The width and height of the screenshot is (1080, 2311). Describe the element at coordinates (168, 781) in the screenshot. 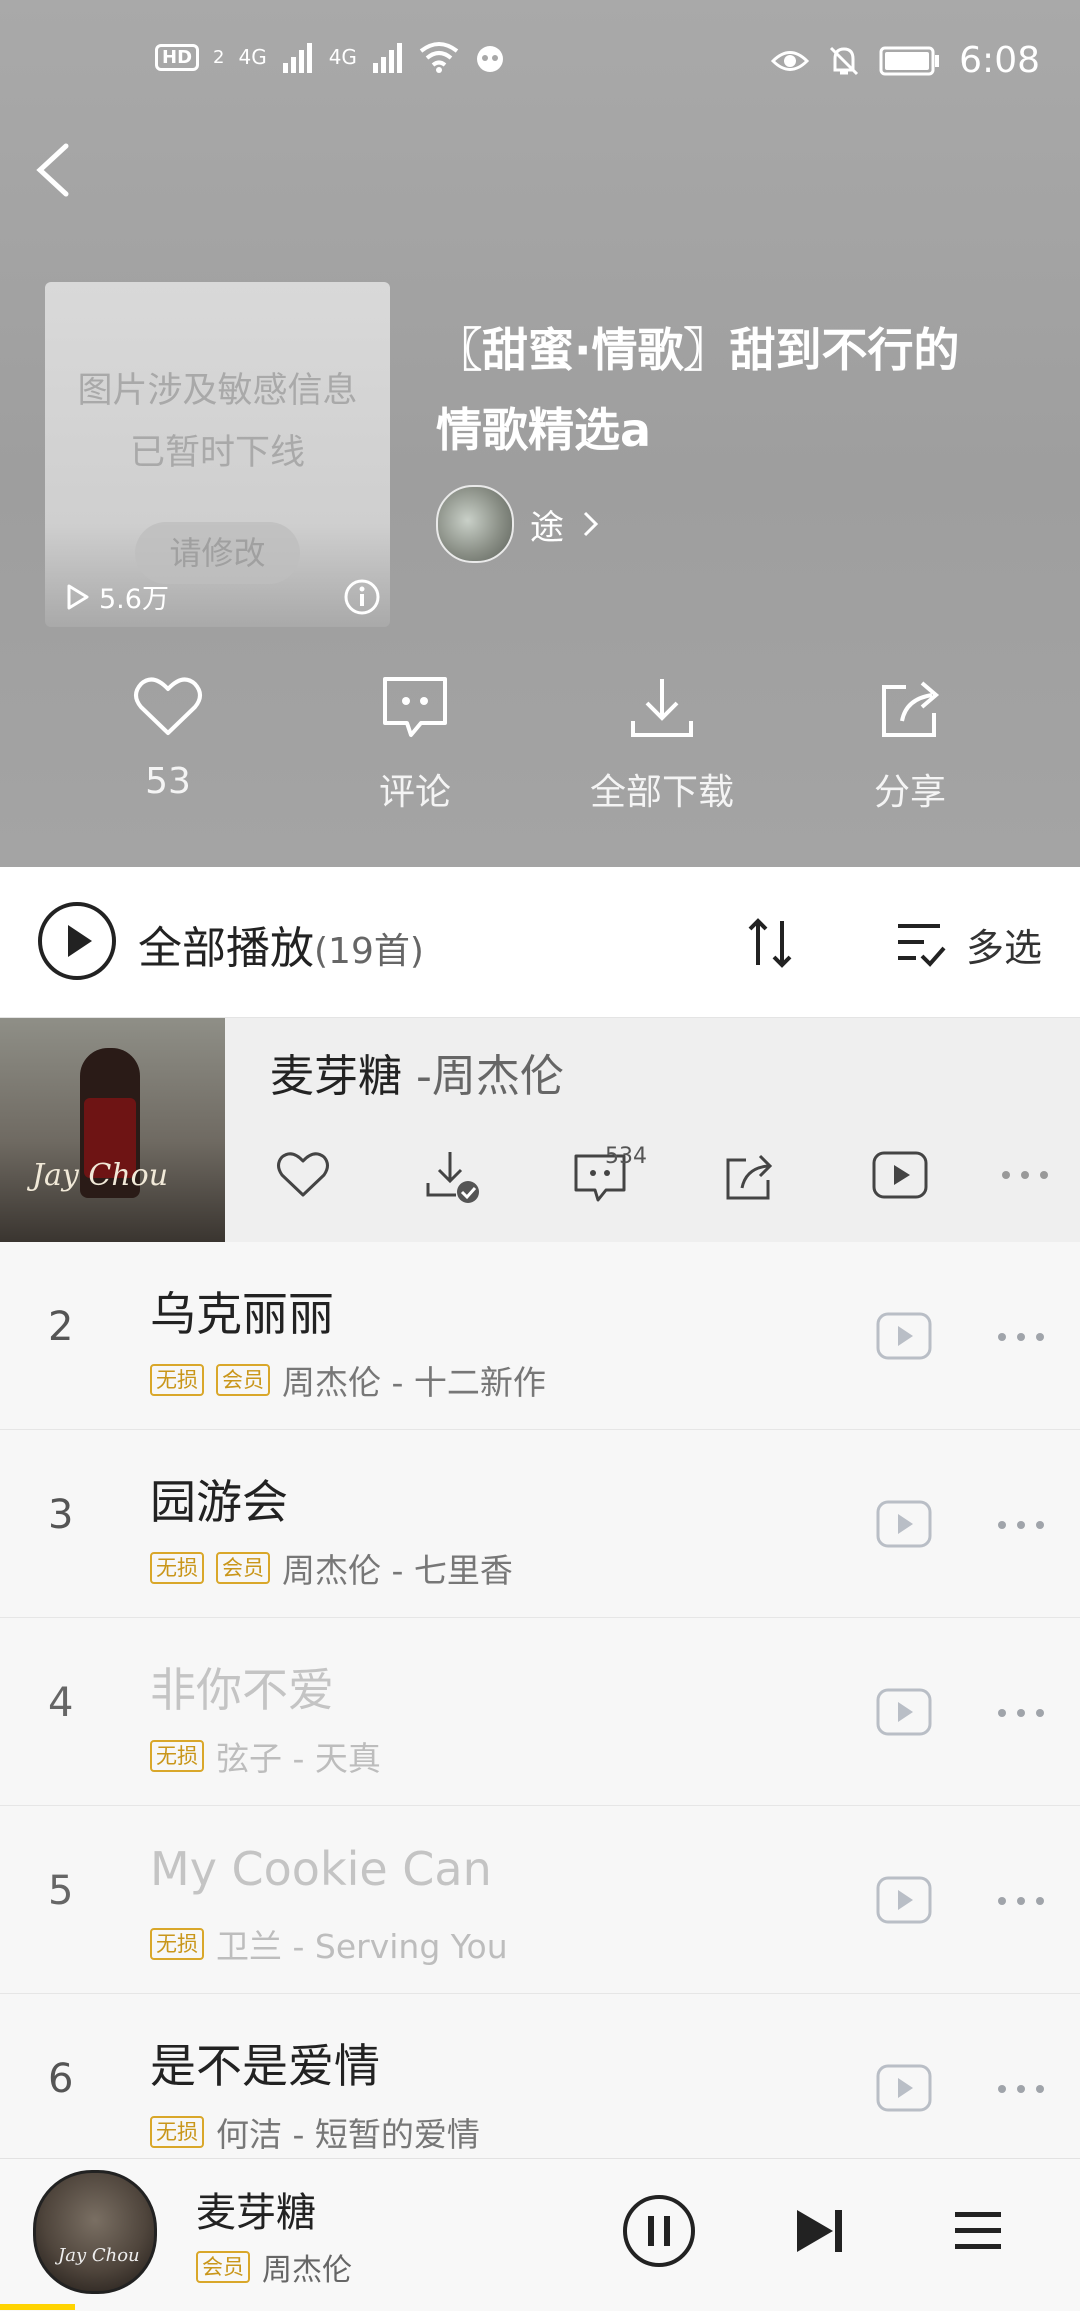

I see `like-count: 53` at that location.